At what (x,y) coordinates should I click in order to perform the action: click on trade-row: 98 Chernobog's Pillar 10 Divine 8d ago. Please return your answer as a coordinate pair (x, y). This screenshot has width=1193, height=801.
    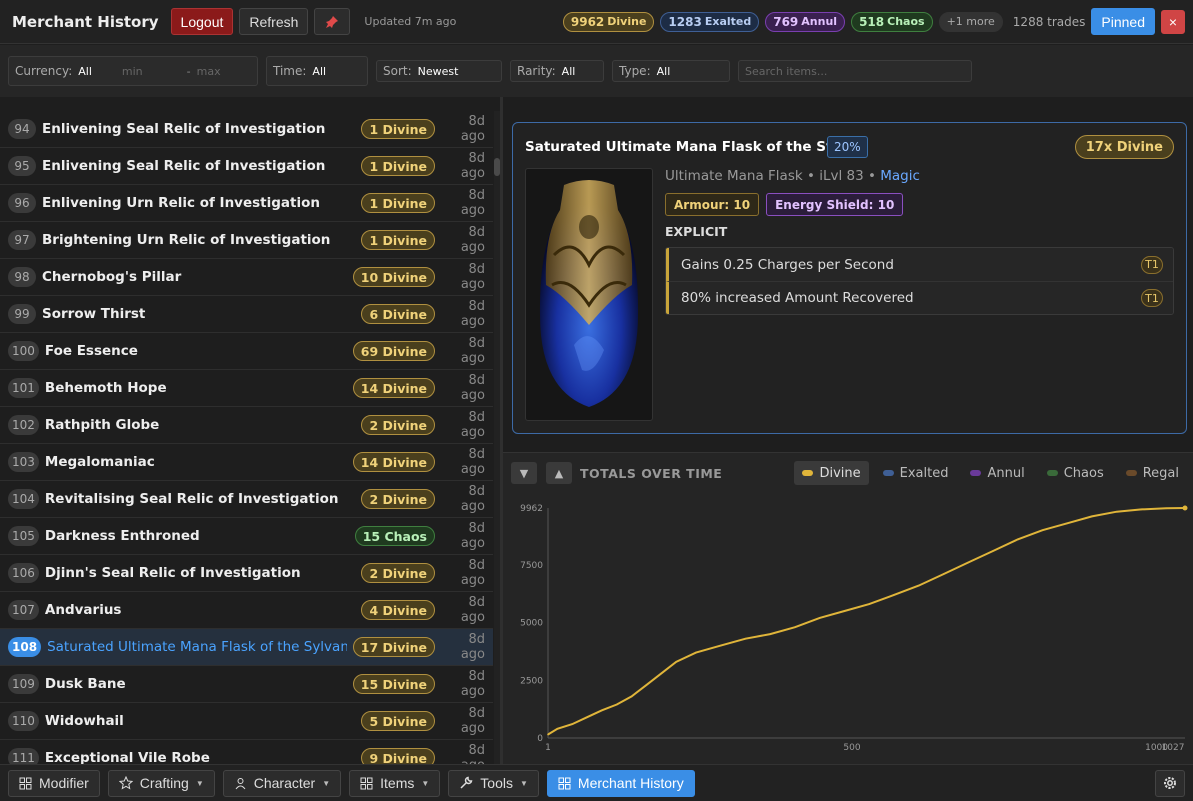
    Looking at the image, I should click on (246, 277).